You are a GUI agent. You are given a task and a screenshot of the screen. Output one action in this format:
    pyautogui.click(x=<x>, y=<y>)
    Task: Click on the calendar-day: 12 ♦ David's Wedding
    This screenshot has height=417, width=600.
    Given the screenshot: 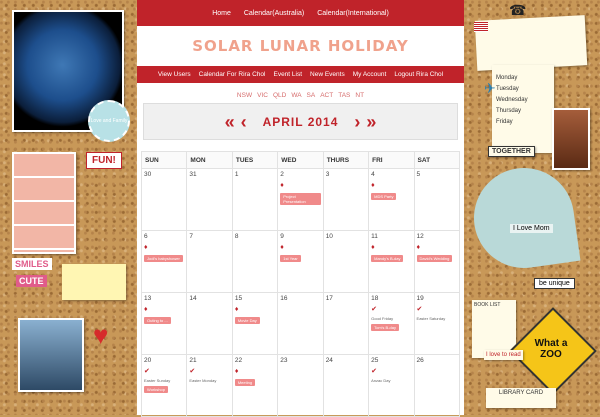 What is the action you would take?
    pyautogui.click(x=437, y=261)
    